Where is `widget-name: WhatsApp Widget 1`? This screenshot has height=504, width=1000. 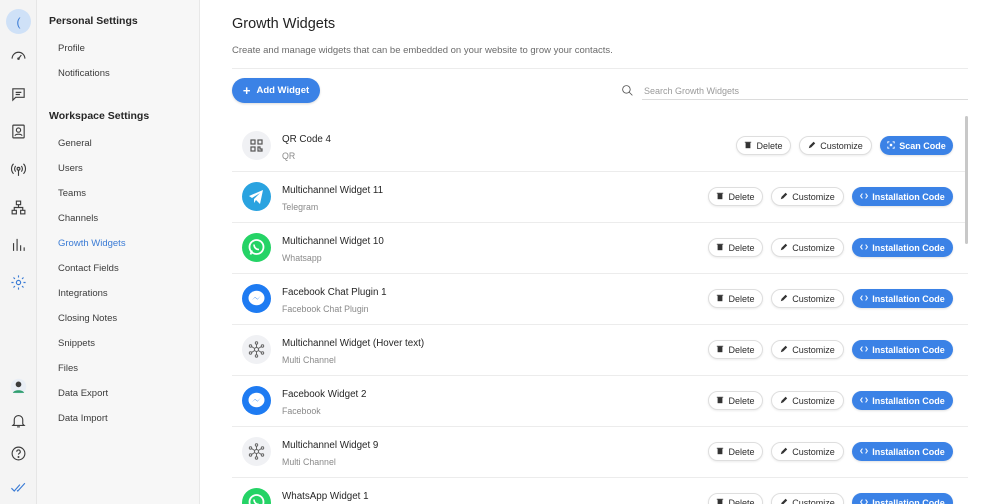
widget-name: WhatsApp Widget 1 is located at coordinates (325, 496).